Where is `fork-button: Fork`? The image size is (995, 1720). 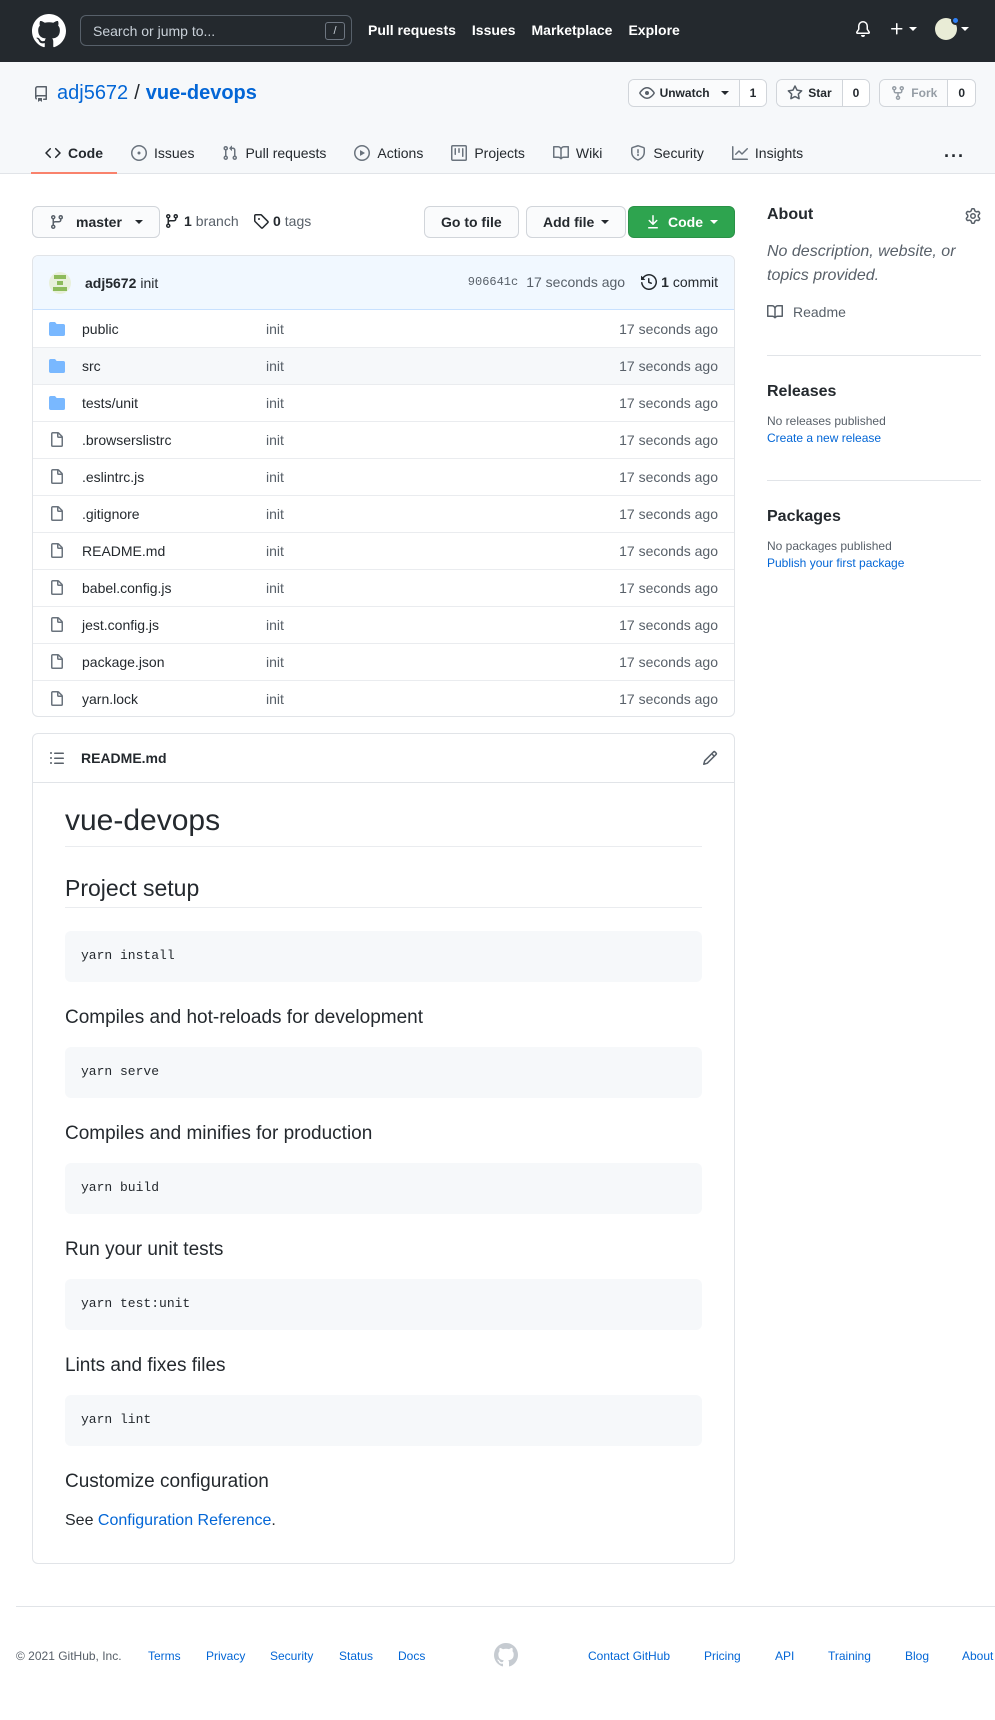 fork-button: Fork is located at coordinates (914, 93).